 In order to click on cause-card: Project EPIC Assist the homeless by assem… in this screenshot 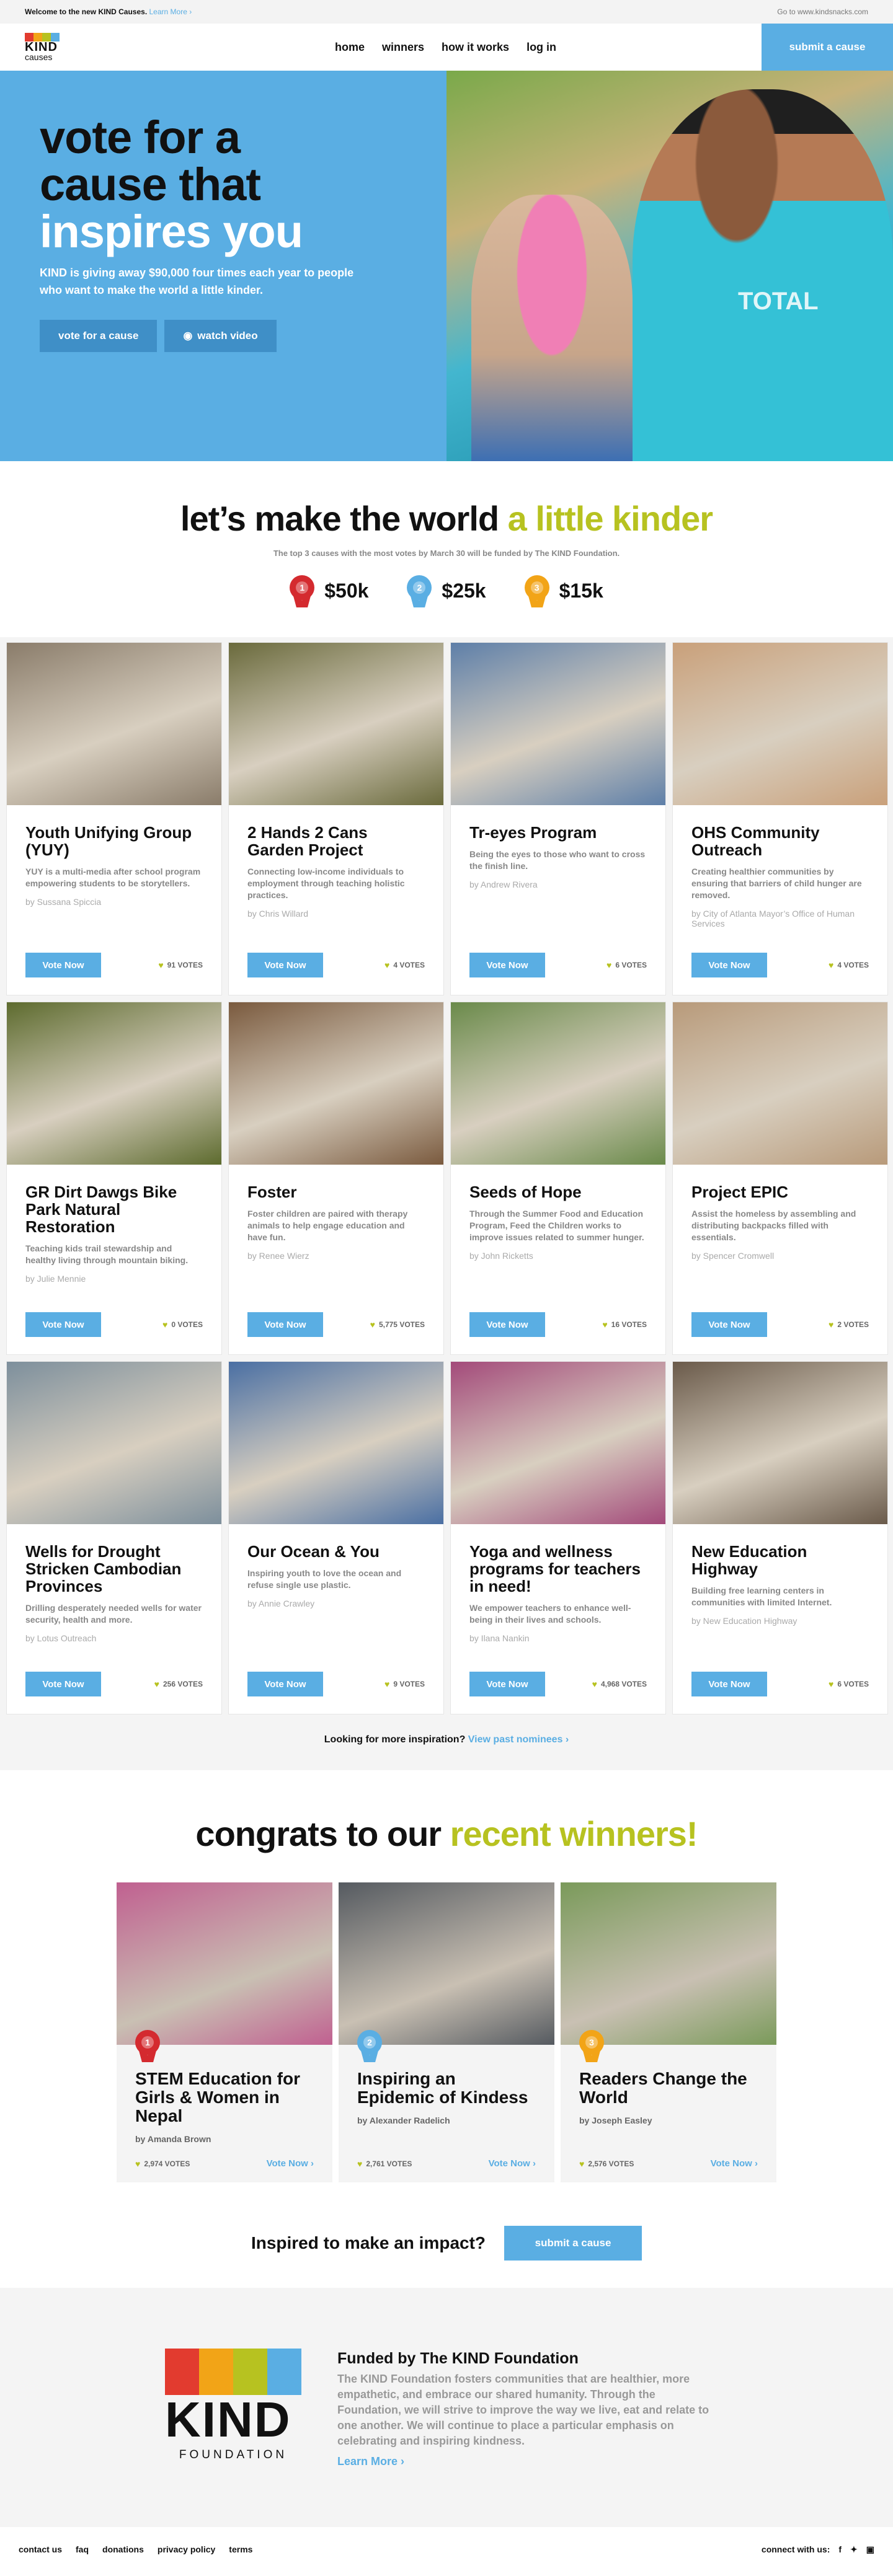, I will do `click(780, 1178)`.